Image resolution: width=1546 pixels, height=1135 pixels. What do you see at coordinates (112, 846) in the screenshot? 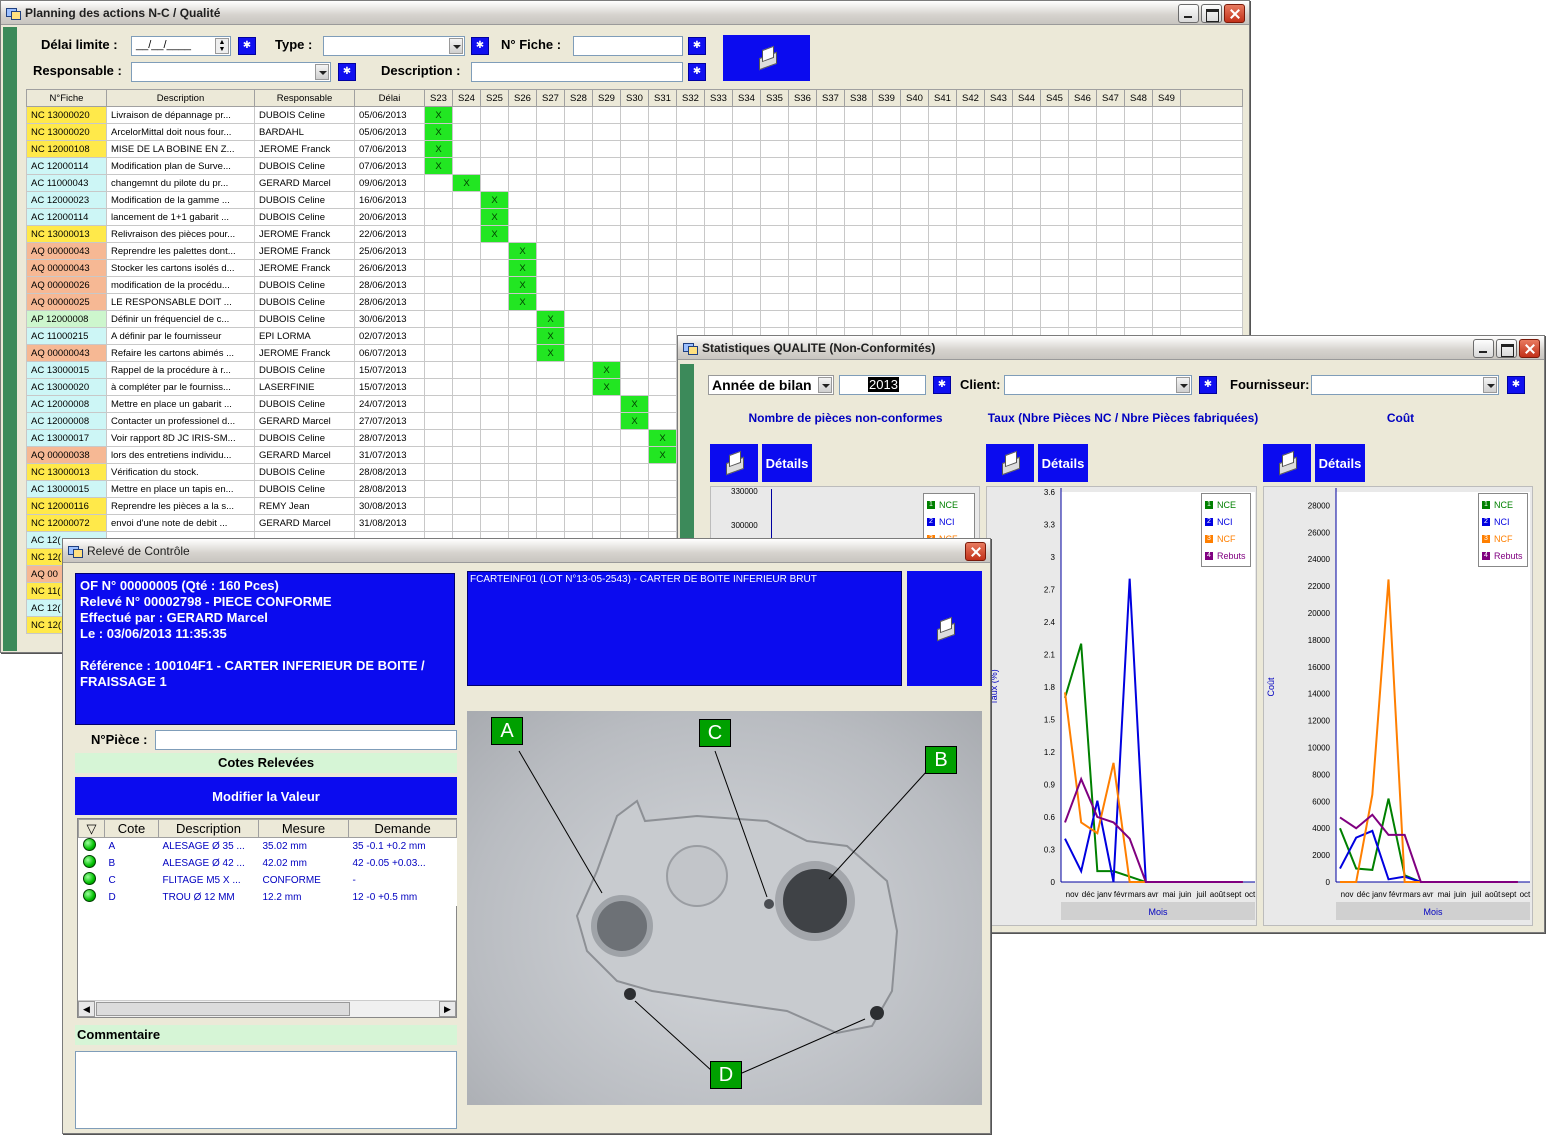
I see `cell-cote: A` at bounding box center [112, 846].